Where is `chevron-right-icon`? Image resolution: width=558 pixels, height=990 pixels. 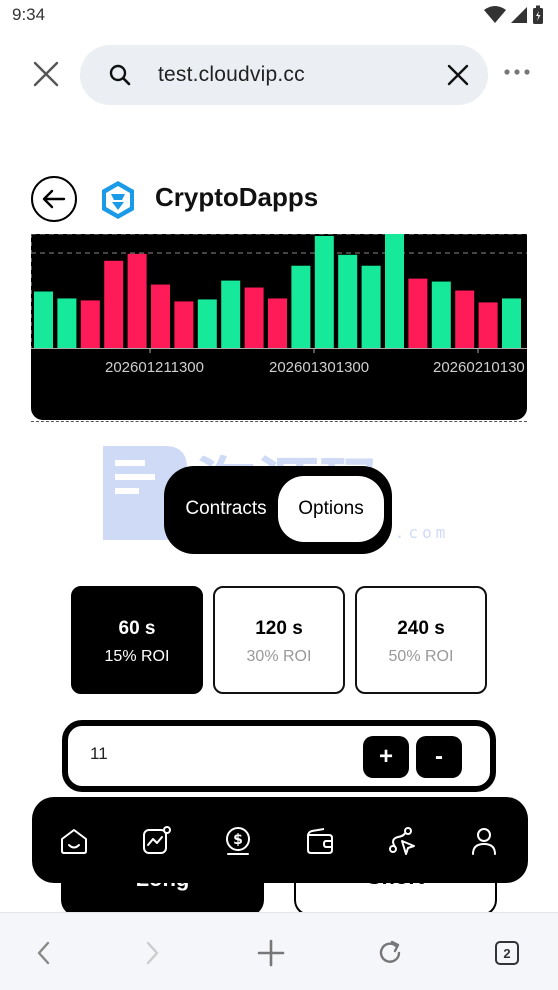
chevron-right-icon is located at coordinates (152, 953).